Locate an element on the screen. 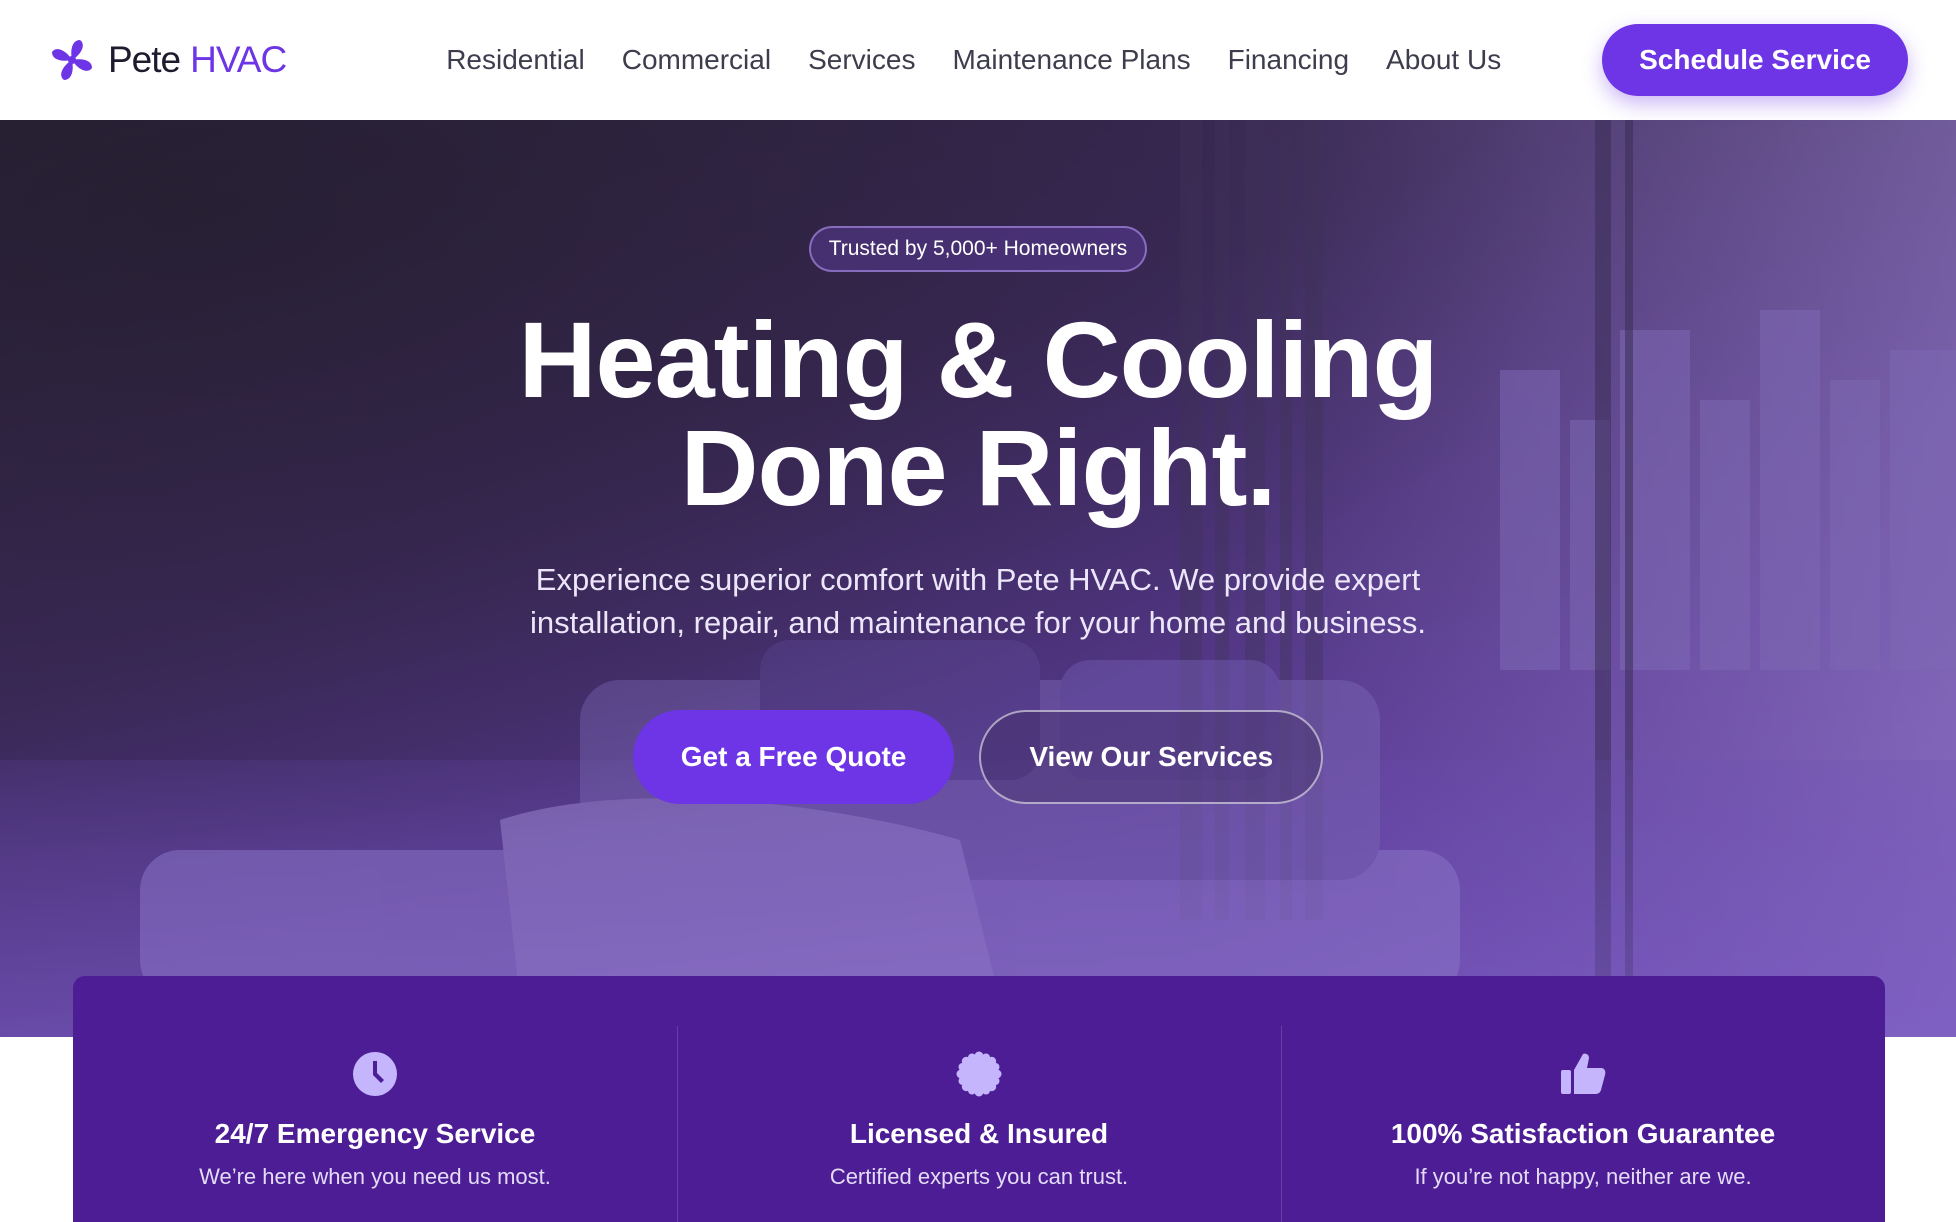 This screenshot has width=1956, height=1222. hero-title-line1: Heating & Cooling is located at coordinates (978, 359).